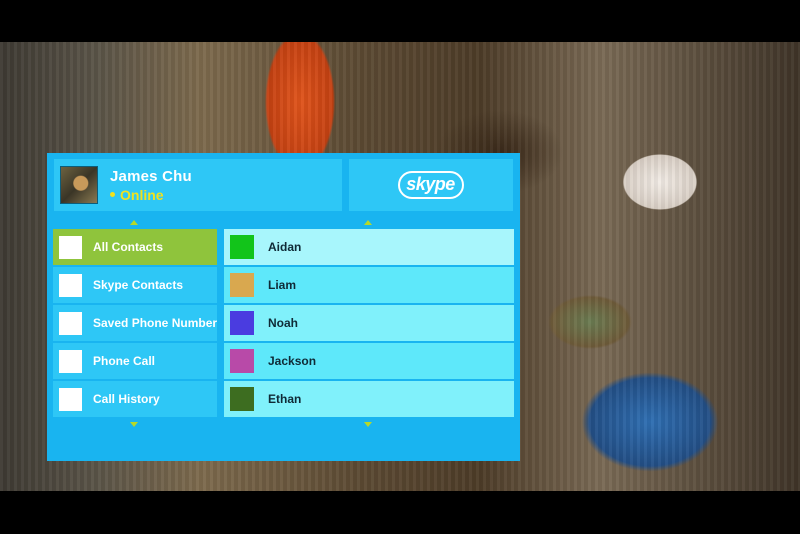  Describe the element at coordinates (282, 285) in the screenshot. I see `contact-name: Liam` at that location.